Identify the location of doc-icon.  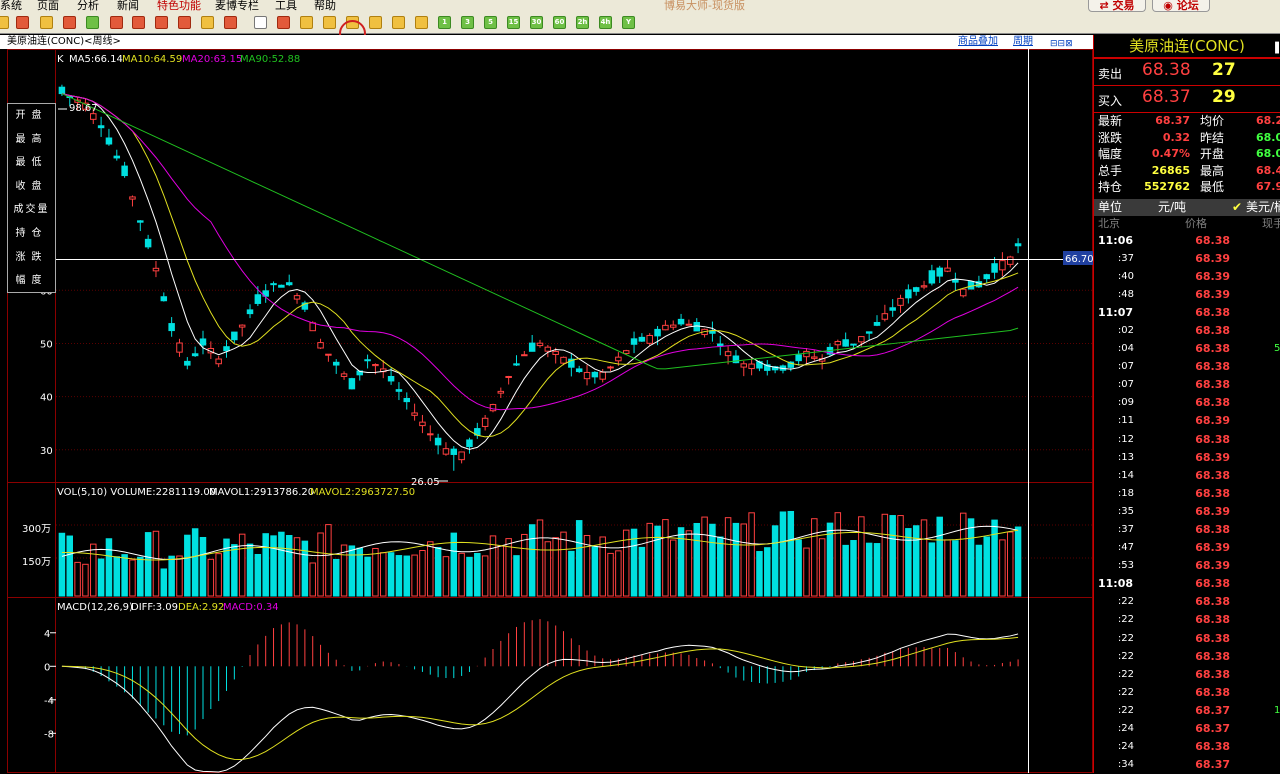
(306, 22).